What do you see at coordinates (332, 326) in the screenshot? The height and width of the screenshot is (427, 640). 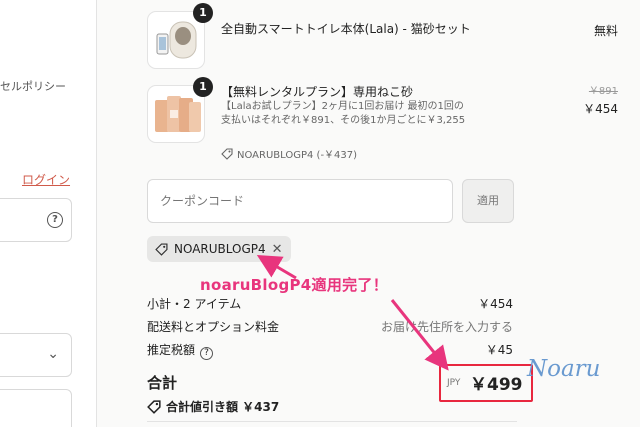 I see `shipping-row: 配送料とオプション料金 お届け先住所を入力する` at bounding box center [332, 326].